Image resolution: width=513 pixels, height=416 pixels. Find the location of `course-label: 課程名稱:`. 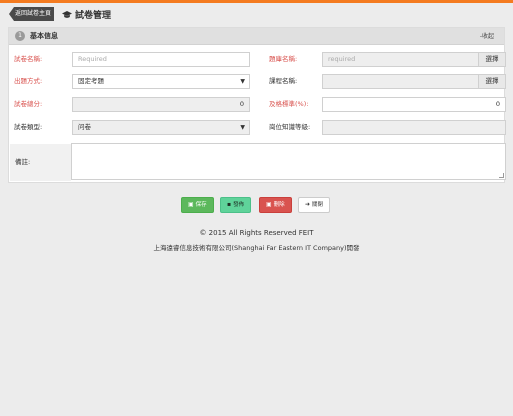

course-label: 課程名稱: is located at coordinates (283, 81).